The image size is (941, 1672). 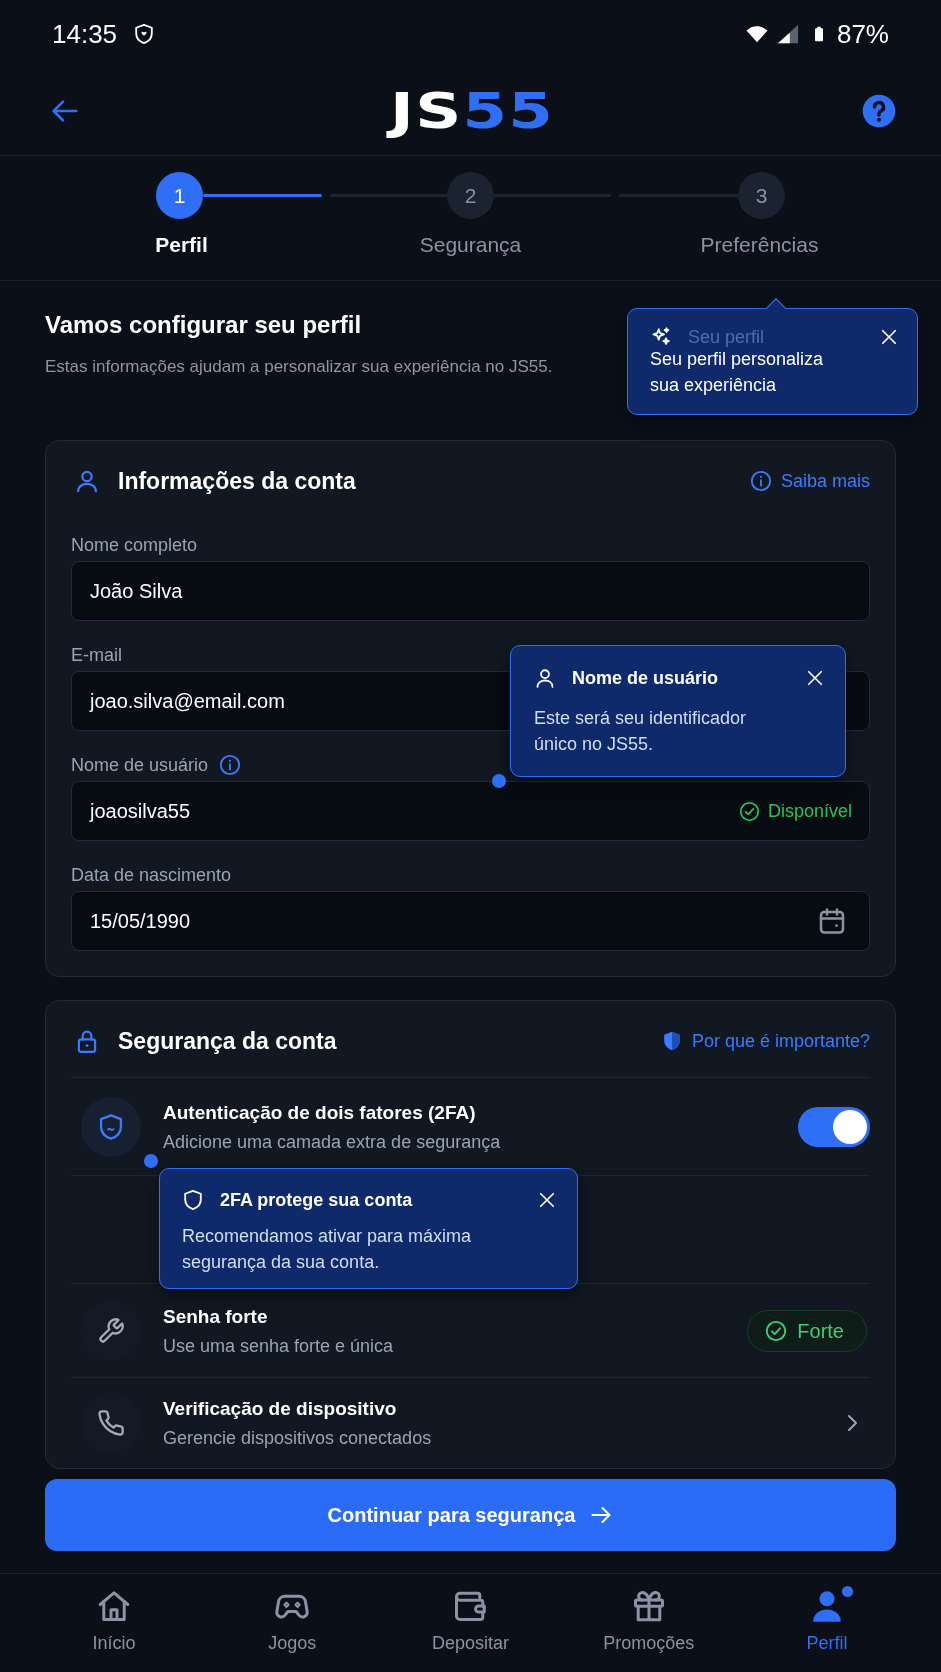 What do you see at coordinates (661, 337) in the screenshot?
I see `sparkle-icon` at bounding box center [661, 337].